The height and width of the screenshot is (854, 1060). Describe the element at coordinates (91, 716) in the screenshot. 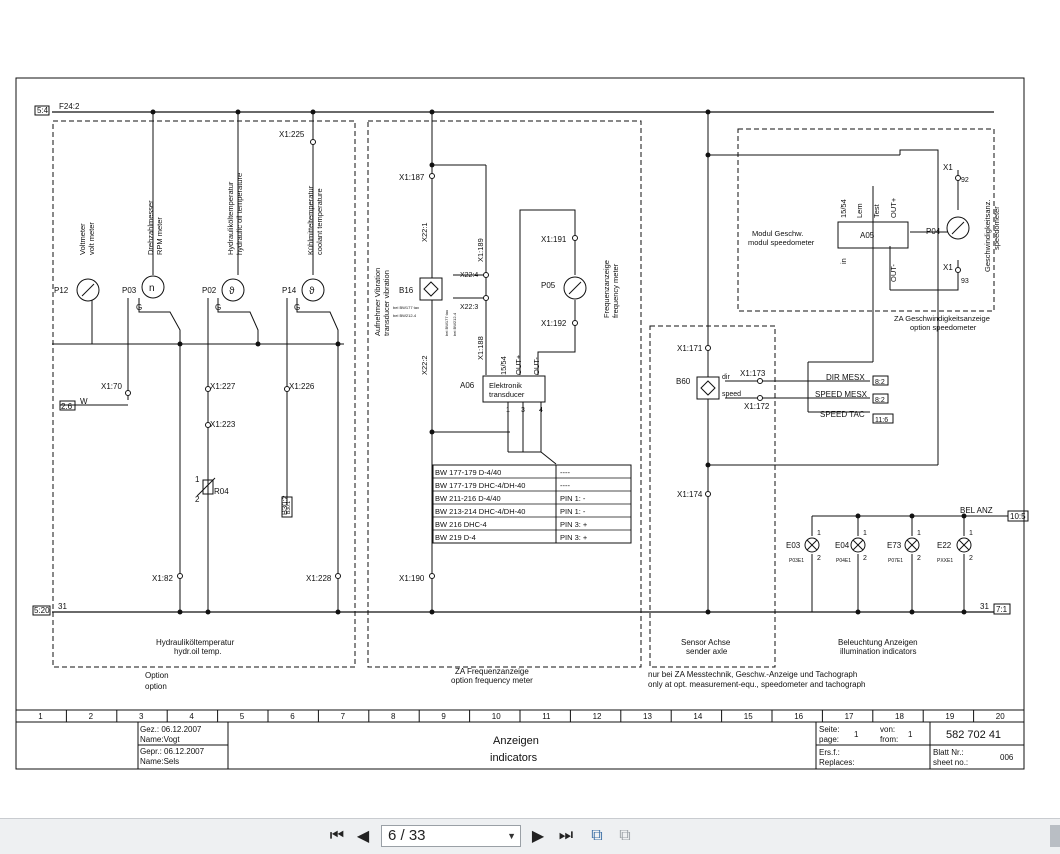

I see `column-number: 2` at that location.